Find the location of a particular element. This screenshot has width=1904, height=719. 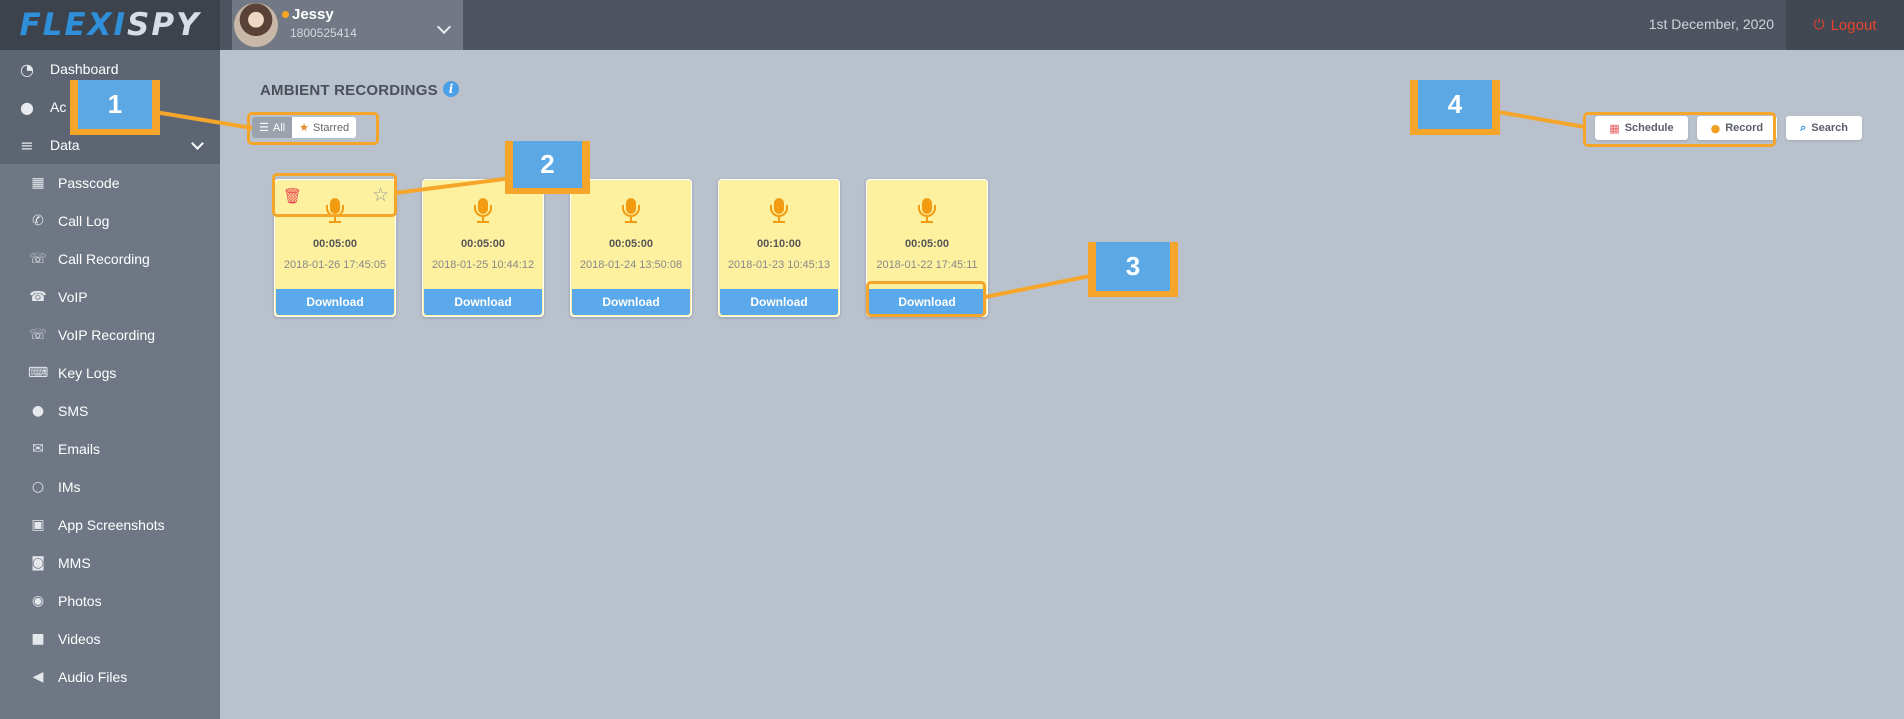

logo-text-part1: FLEXI is located at coordinates (73, 25).